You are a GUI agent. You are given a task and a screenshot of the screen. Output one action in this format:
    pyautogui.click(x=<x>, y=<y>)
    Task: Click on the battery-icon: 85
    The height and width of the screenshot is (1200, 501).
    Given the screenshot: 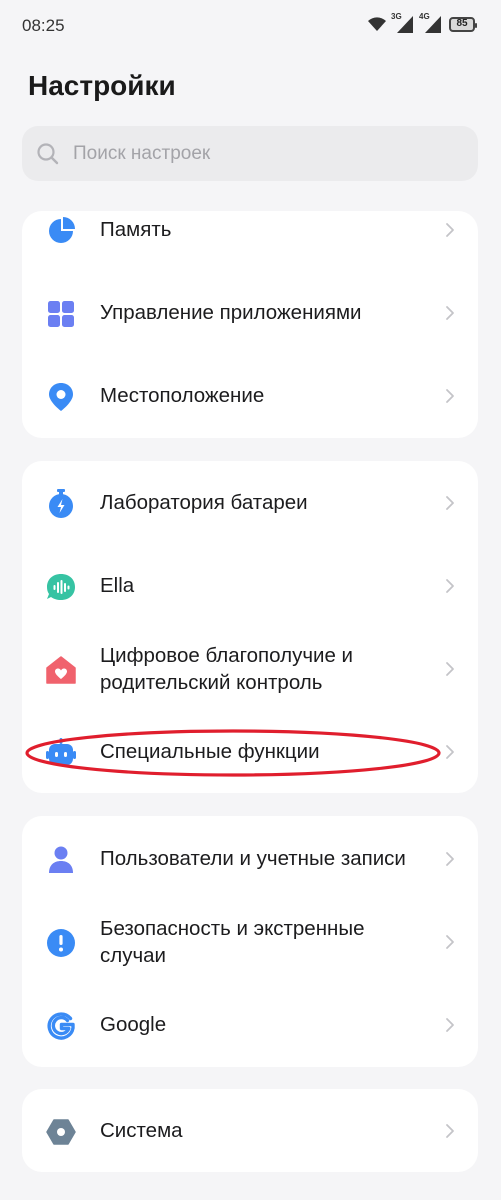 What is the action you would take?
    pyautogui.click(x=463, y=24)
    